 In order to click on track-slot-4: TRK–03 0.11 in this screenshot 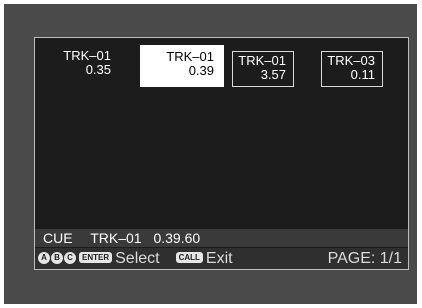, I will do `click(352, 69)`.